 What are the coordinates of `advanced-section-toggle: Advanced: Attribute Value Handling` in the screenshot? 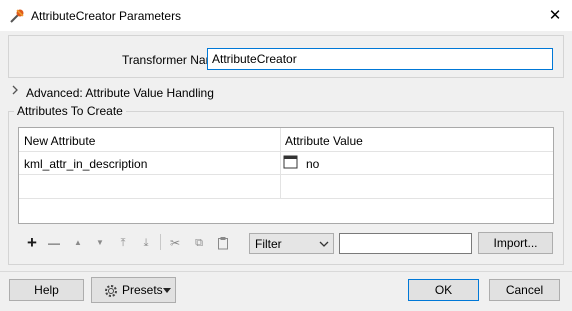 It's located at (120, 93).